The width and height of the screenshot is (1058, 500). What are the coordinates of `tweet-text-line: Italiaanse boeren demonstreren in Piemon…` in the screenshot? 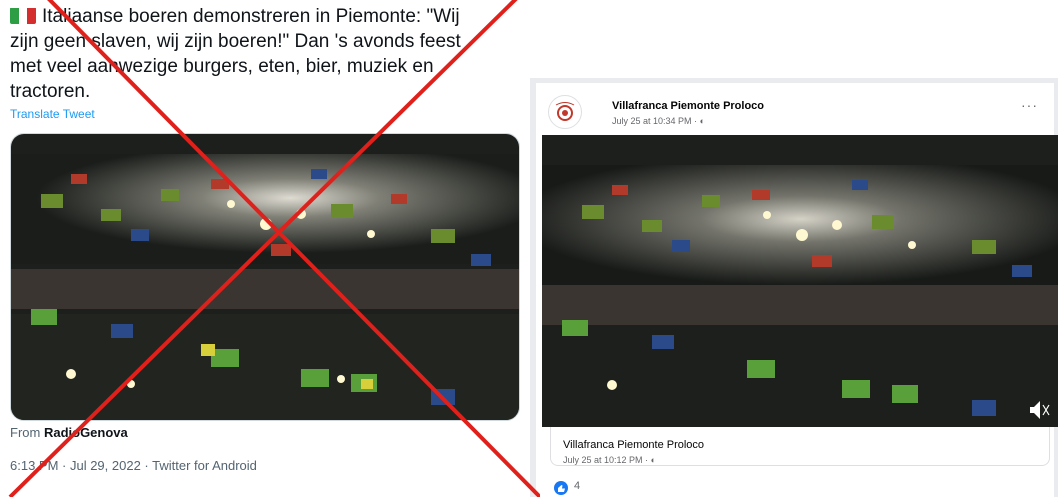 It's located at (251, 16).